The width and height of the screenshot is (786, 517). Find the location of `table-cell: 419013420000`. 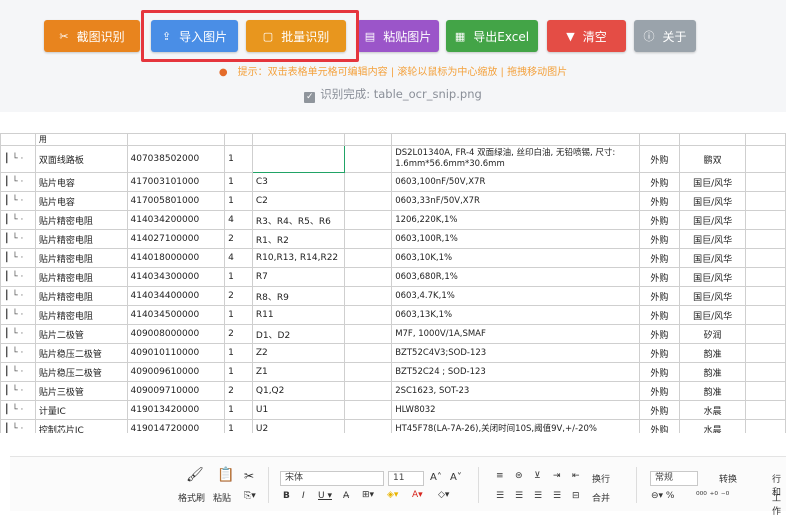

table-cell: 419013420000 is located at coordinates (176, 410).